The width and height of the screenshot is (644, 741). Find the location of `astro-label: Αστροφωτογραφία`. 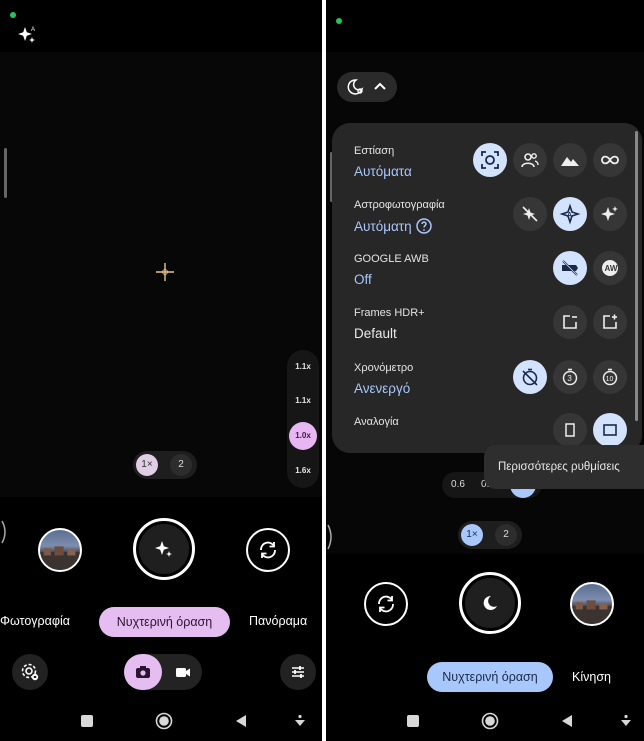

astro-label: Αστροφωτογραφία is located at coordinates (399, 205).